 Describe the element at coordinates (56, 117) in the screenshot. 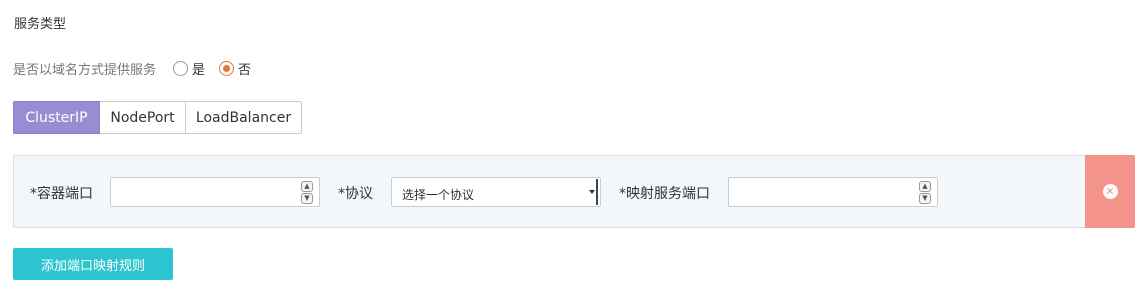

I see `tab-clusterip: ClusterIP` at that location.